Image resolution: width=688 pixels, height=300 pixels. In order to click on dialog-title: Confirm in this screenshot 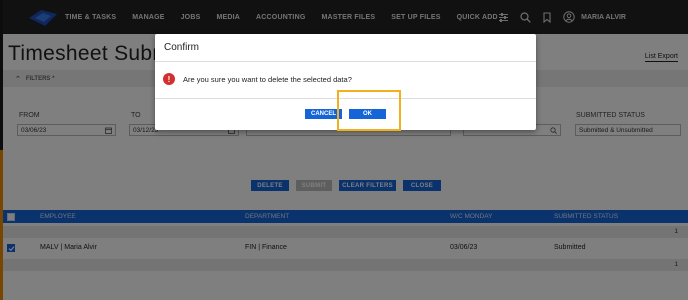, I will do `click(182, 47)`.